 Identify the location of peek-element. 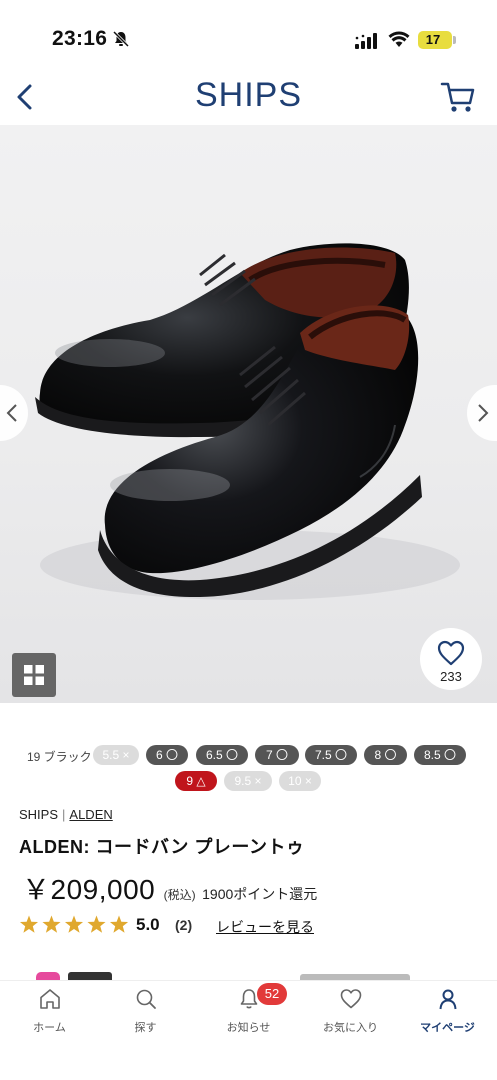
(90, 976).